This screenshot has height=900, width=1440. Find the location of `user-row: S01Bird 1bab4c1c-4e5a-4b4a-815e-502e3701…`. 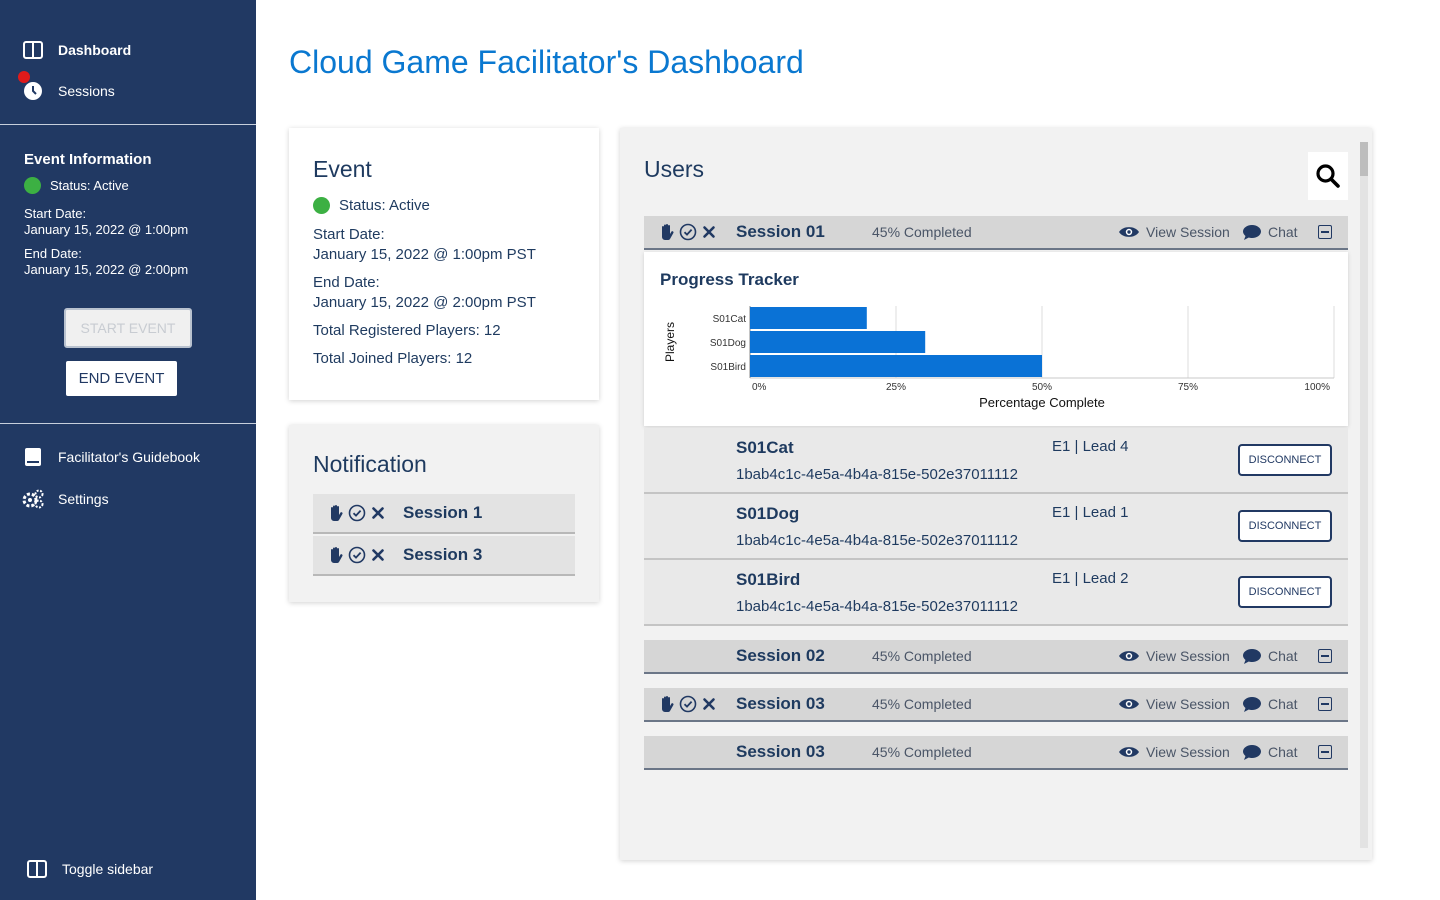

user-row: S01Bird 1bab4c1c-4e5a-4b4a-815e-502e3701… is located at coordinates (996, 593).